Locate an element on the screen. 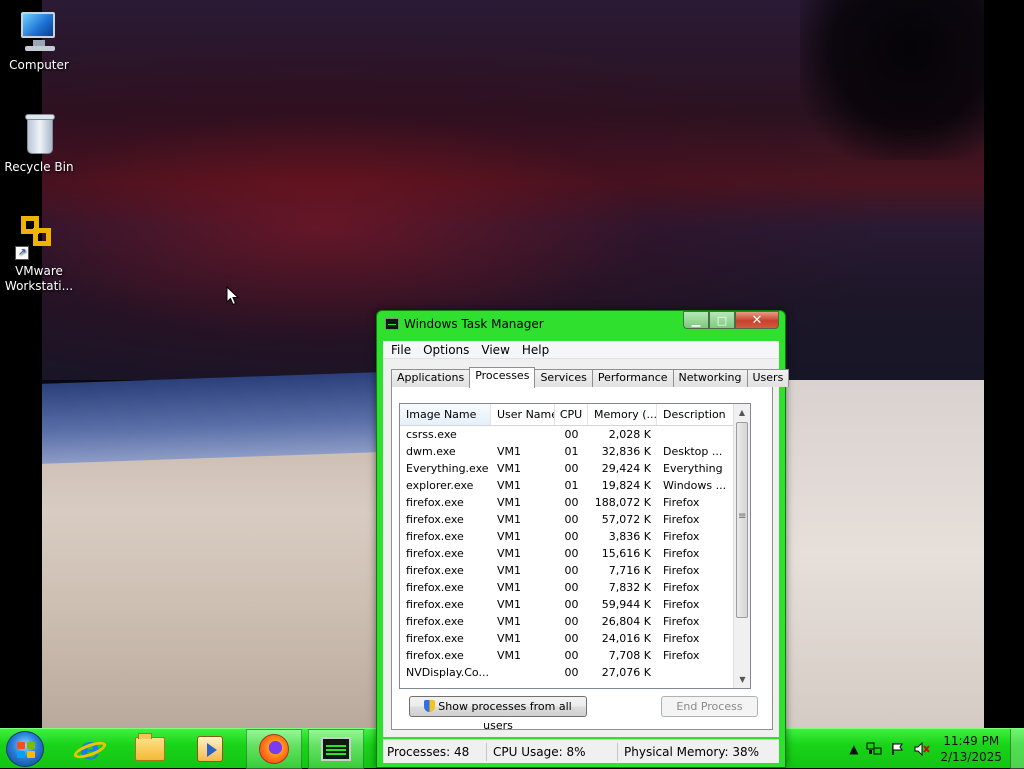 This screenshot has height=769, width=1024. show-hidden-icons-chevron: ▲ is located at coordinates (853, 749).